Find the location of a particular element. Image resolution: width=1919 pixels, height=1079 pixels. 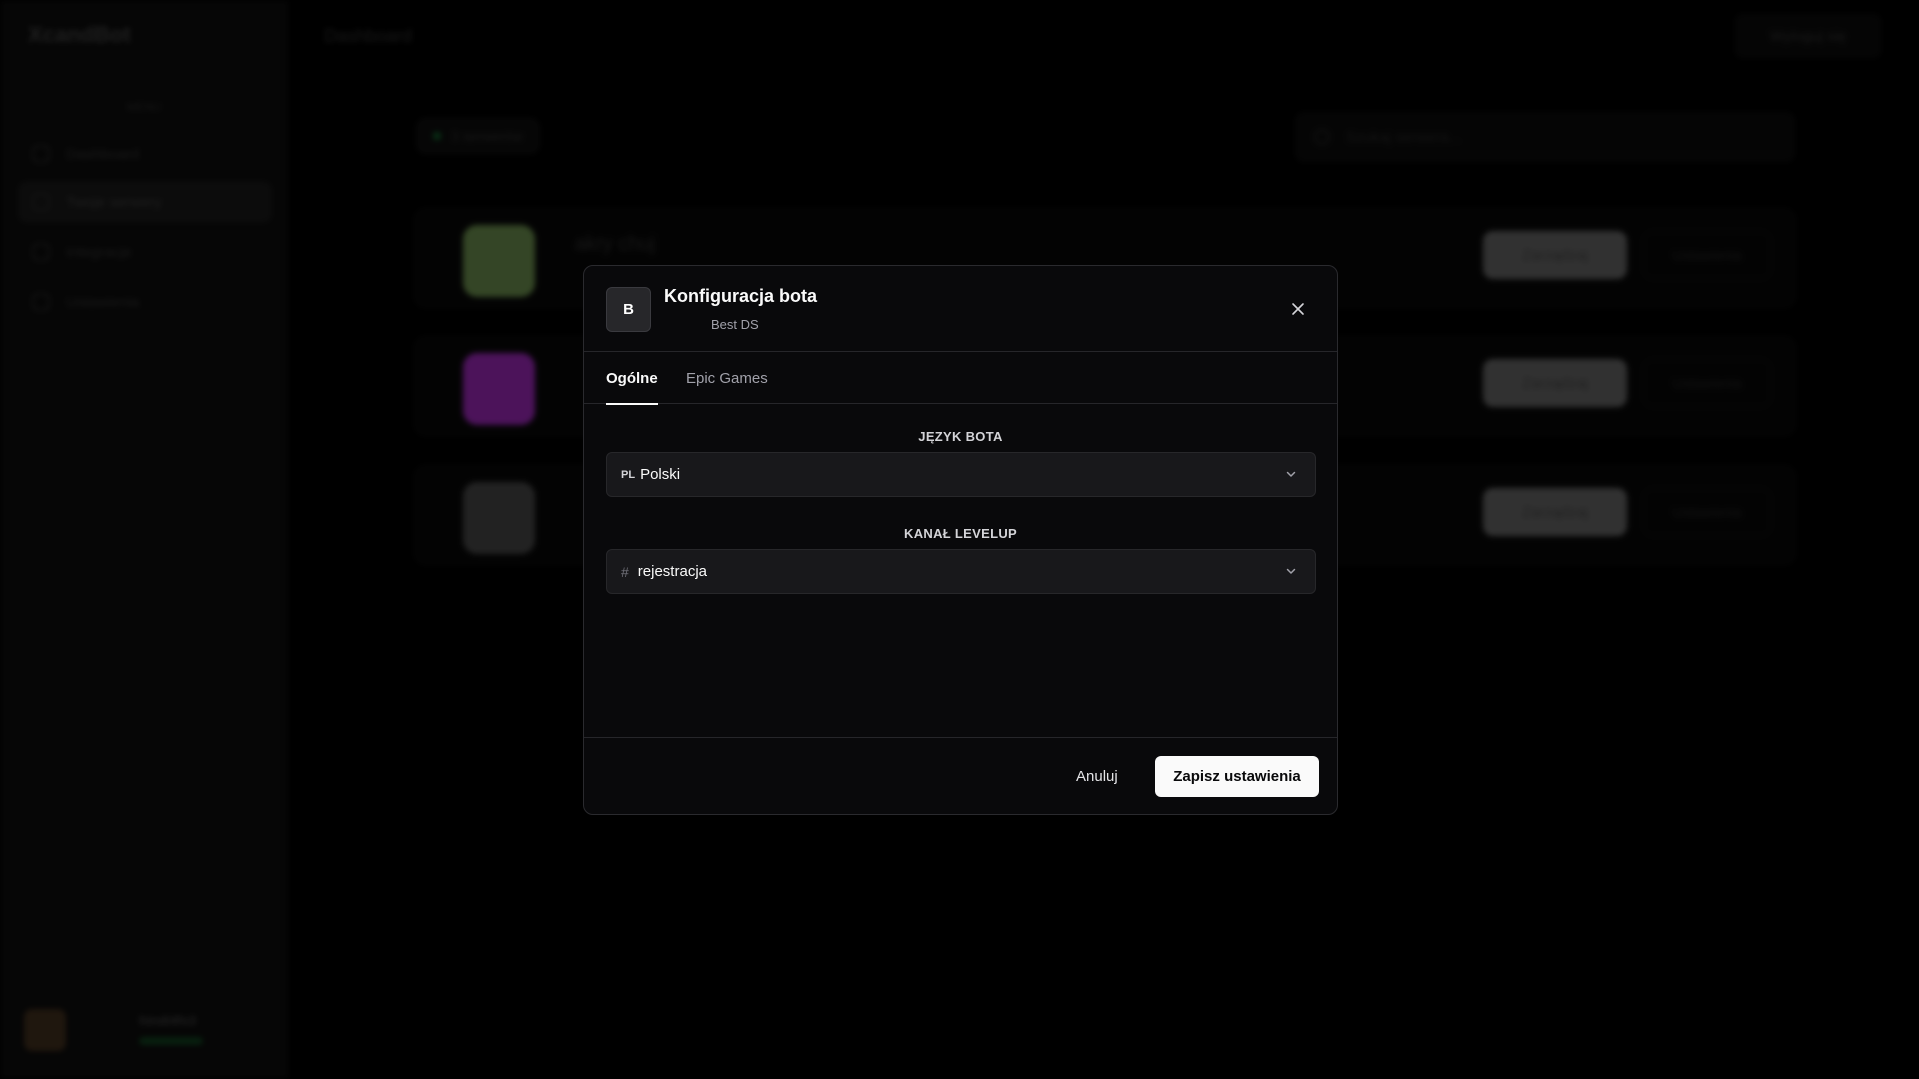

dialog-header: B Konfiguracja bota Best DS is located at coordinates (960, 309).